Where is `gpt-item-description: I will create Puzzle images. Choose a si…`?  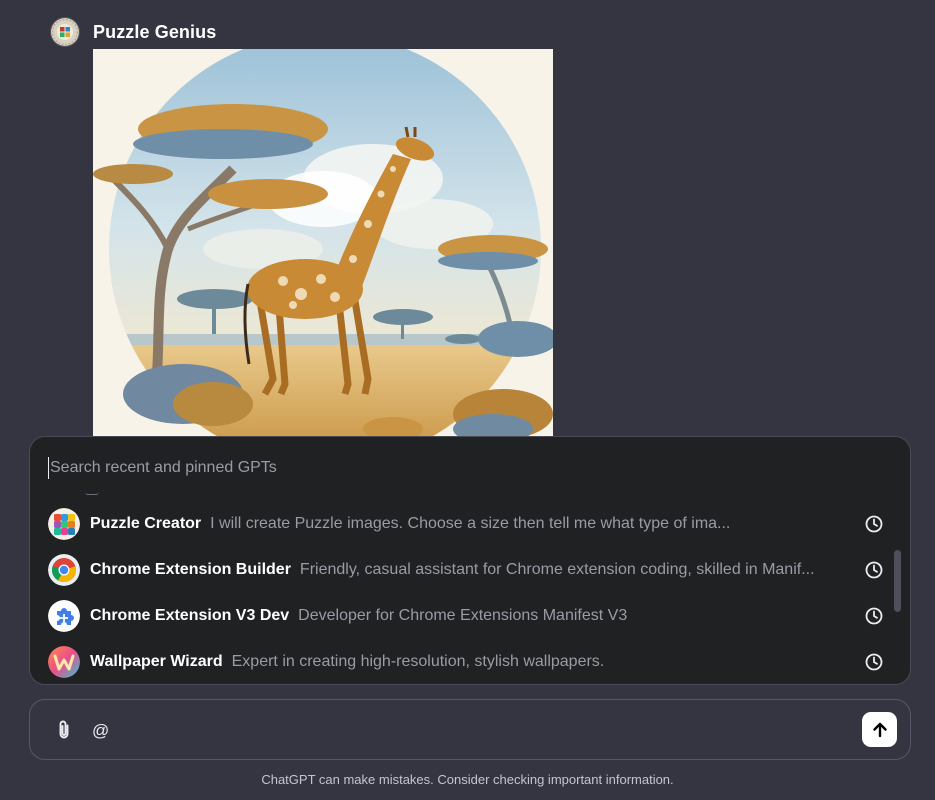
gpt-item-description: I will create Puzzle images. Choose a si… is located at coordinates (470, 523).